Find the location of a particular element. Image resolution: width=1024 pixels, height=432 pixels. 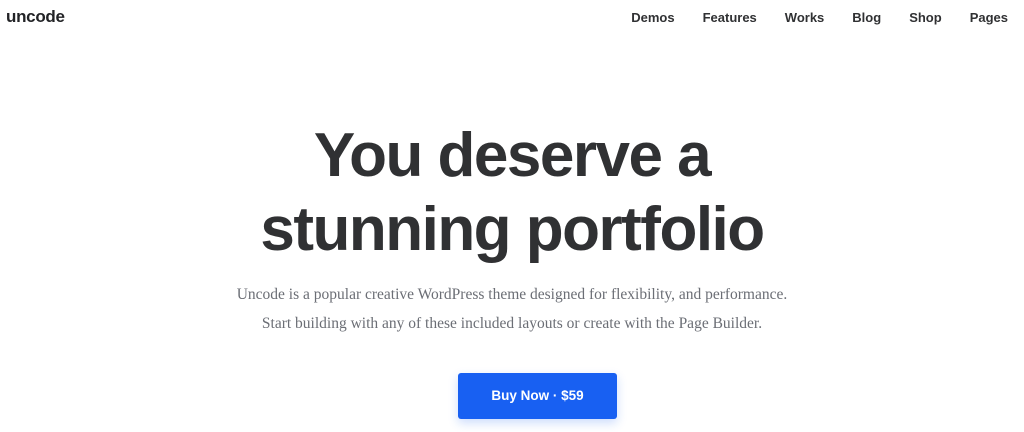

nav-item-shop: Shop is located at coordinates (925, 18).